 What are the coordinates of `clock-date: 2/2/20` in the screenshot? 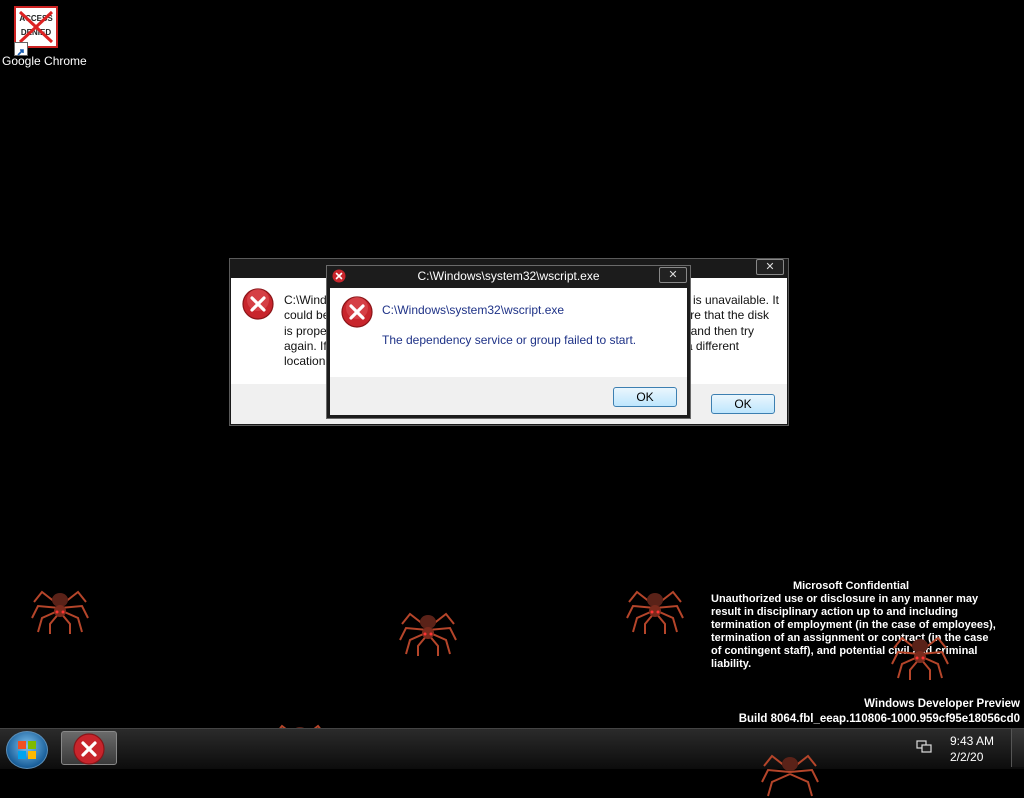 It's located at (967, 757).